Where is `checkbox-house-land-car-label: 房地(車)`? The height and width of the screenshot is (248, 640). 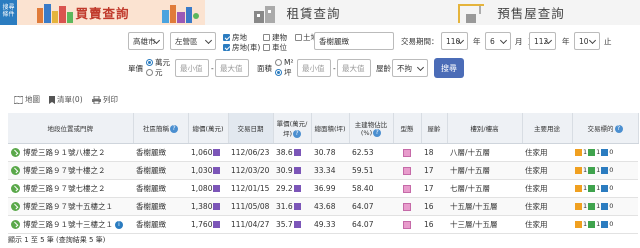 checkbox-house-land-car-label: 房地(車) is located at coordinates (246, 47).